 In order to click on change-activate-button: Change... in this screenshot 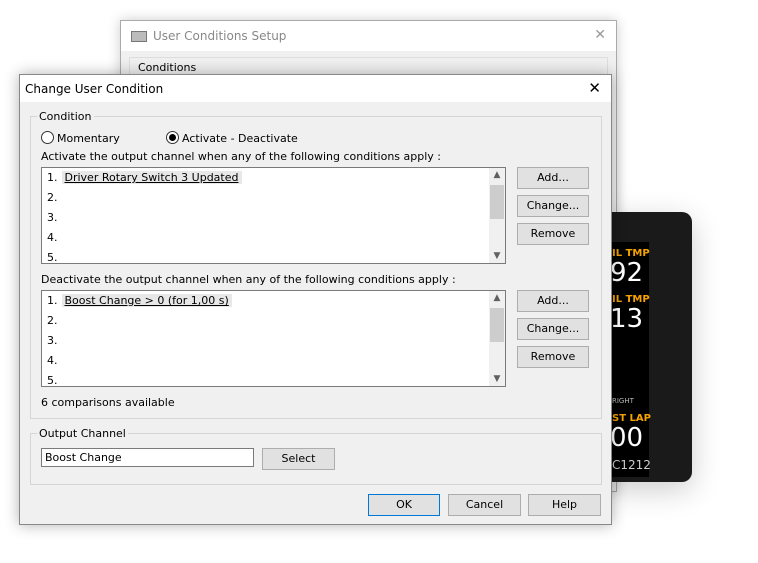, I will do `click(553, 206)`.